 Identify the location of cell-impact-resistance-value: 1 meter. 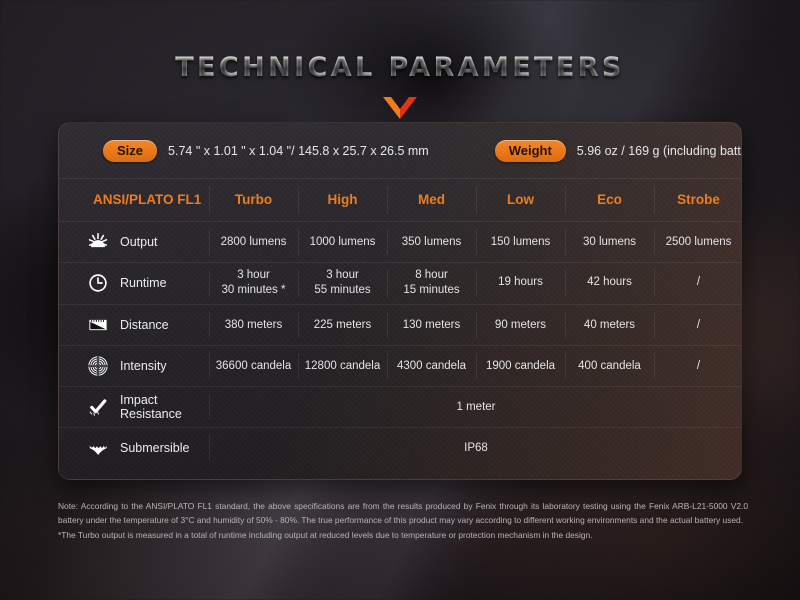
(475, 407).